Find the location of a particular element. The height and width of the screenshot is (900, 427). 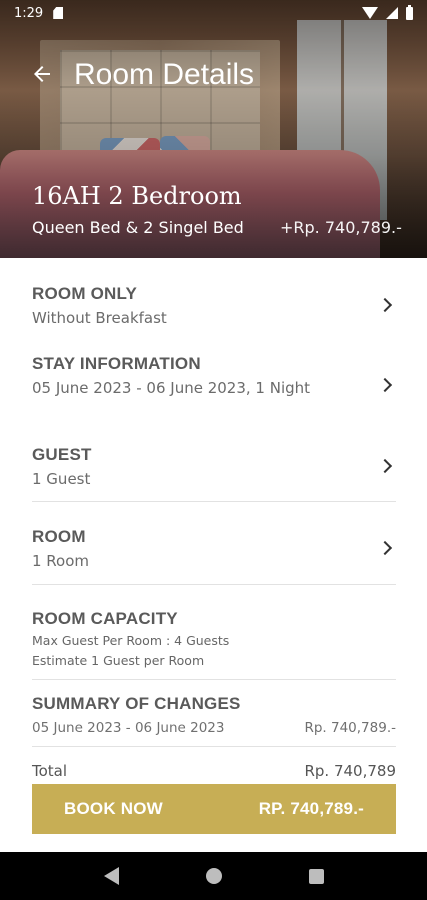

guest-row: GUEST 1 Guest is located at coordinates (214, 467).